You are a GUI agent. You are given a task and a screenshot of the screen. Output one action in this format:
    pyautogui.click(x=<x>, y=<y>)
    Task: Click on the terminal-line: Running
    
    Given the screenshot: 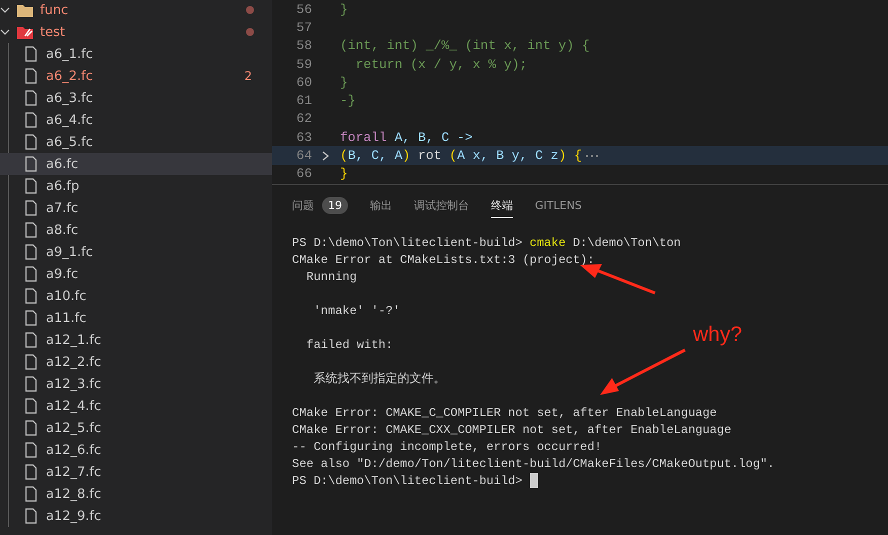 What is the action you would take?
    pyautogui.click(x=331, y=277)
    